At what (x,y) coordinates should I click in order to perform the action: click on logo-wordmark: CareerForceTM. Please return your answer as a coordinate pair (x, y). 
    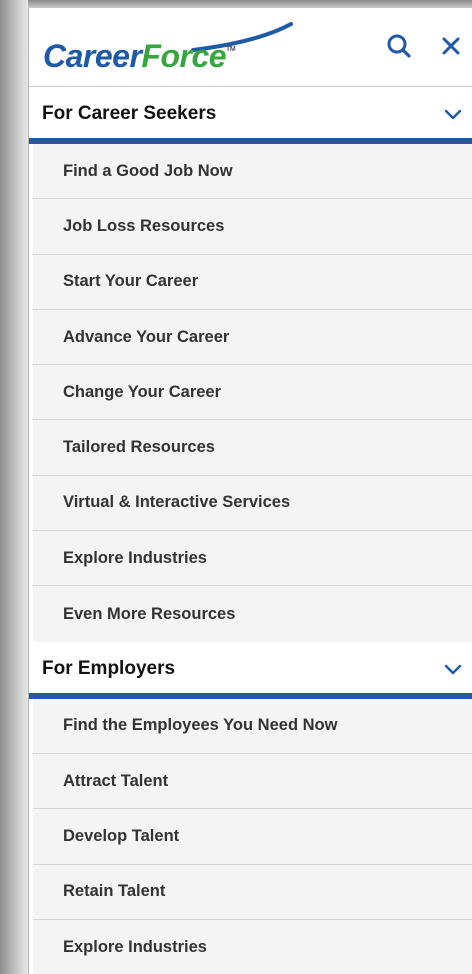
    Looking at the image, I should click on (139, 56).